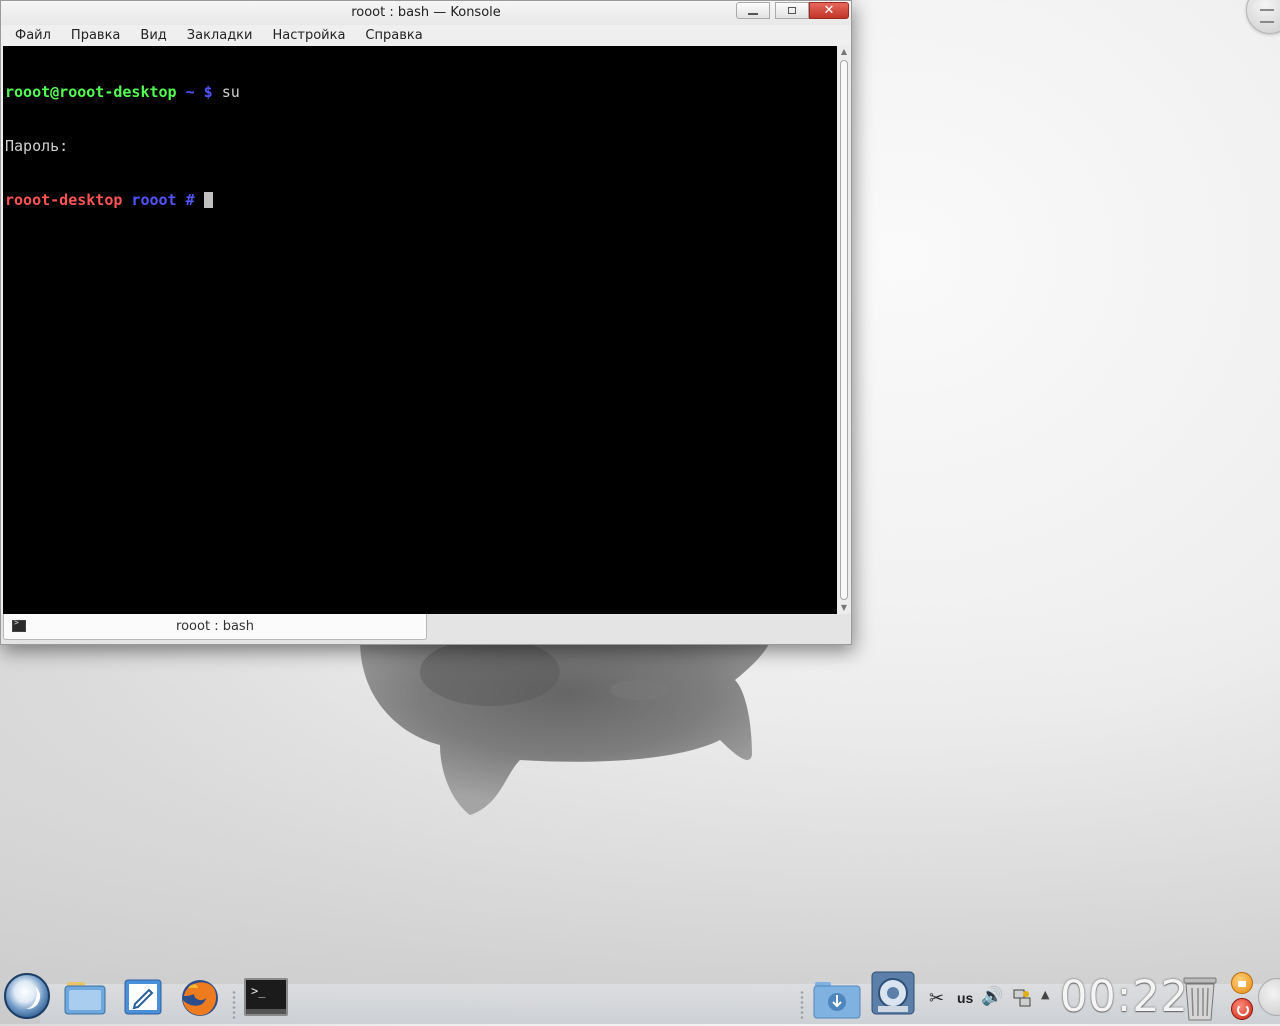  Describe the element at coordinates (936, 998) in the screenshot. I see `clipboard-icon: ✂` at that location.